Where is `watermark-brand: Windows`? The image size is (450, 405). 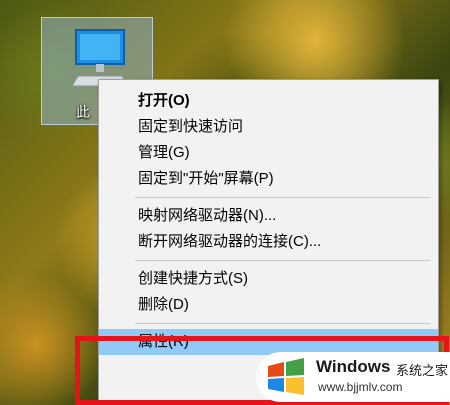
watermark-brand: Windows is located at coordinates (353, 366).